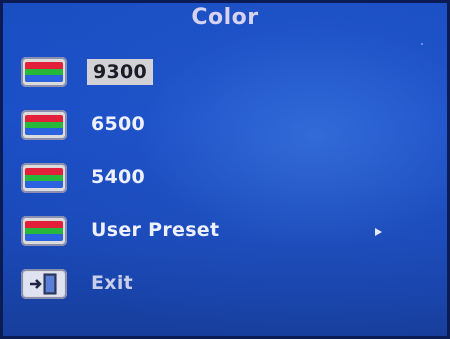 The image size is (450, 339). I want to click on menu-item-exit: Exit, so click(226, 285).